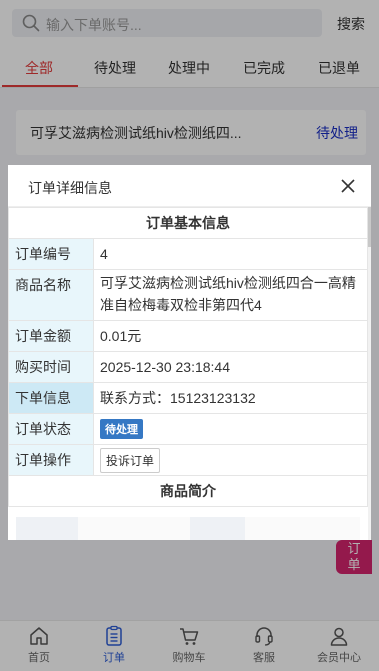 This screenshot has height=671, width=379. I want to click on order-info-value: 联系方式：15123123132, so click(230, 398).